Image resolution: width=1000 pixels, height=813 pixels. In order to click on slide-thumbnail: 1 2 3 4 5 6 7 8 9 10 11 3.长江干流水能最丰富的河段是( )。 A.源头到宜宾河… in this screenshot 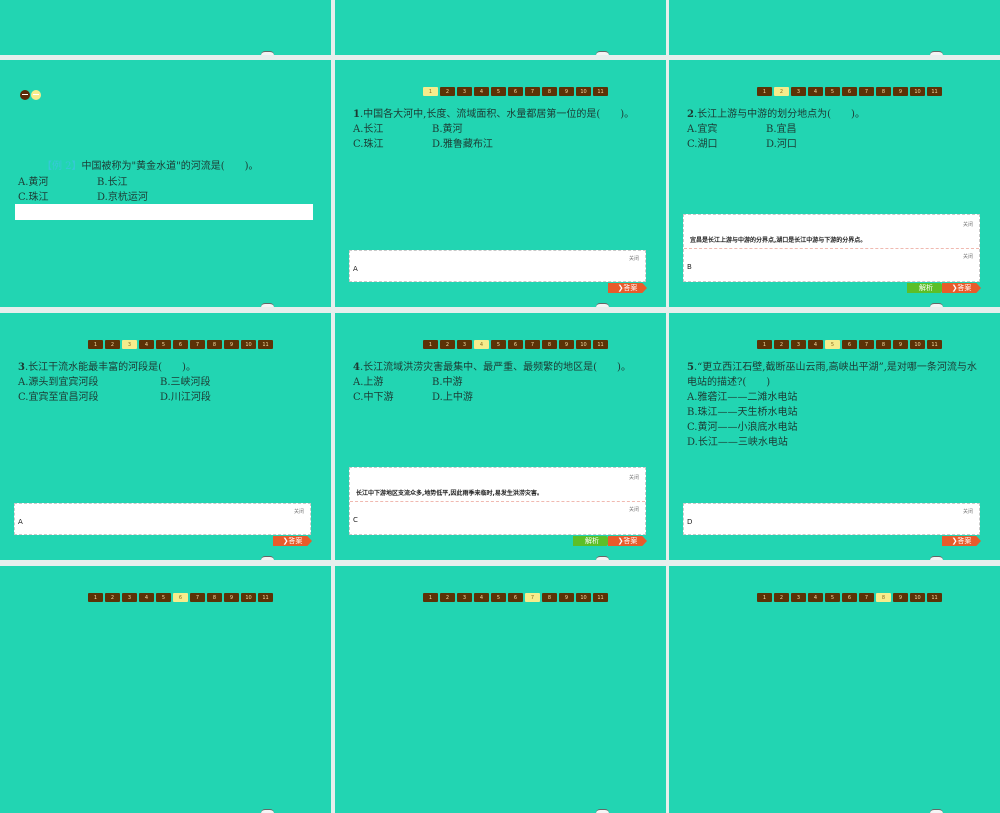, I will do `click(165, 436)`.